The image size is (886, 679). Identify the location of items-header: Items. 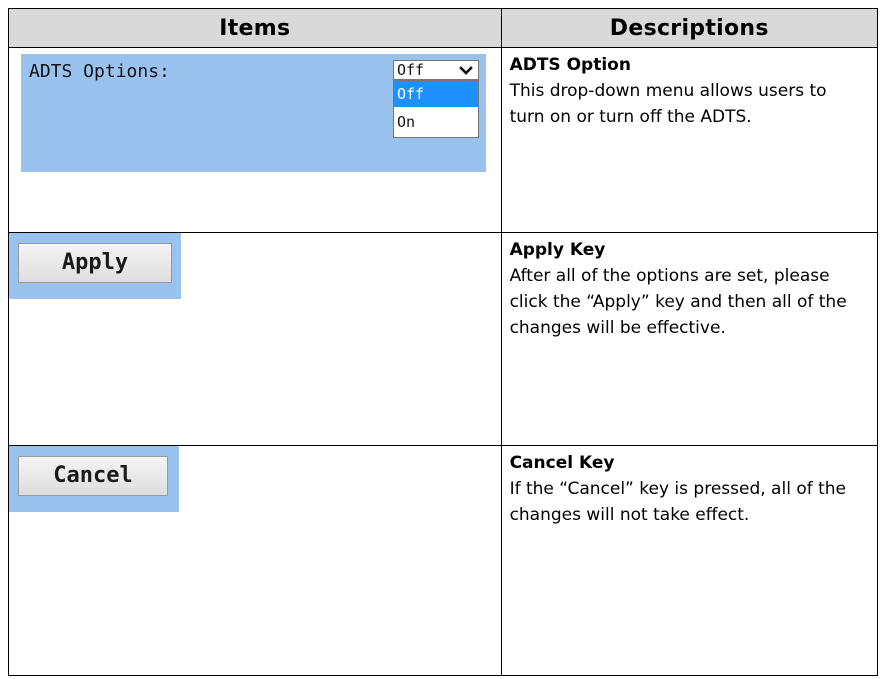
(255, 28).